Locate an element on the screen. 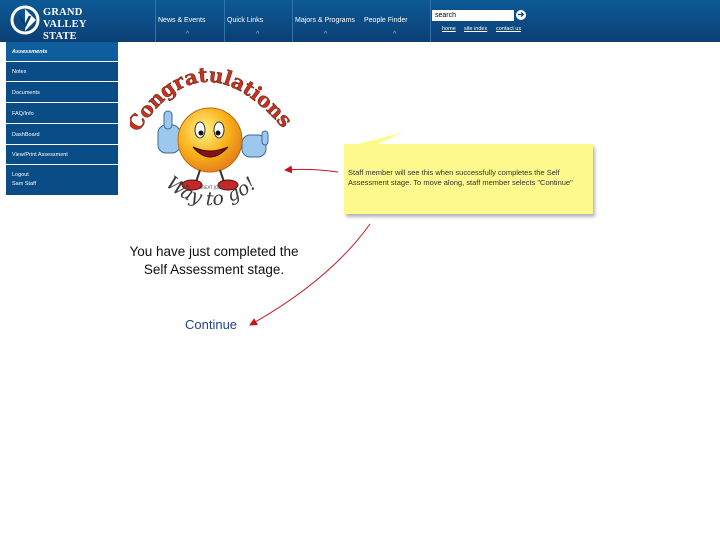  sidebar-item-view-print-assessment: View/Print Assessment is located at coordinates (62, 155).